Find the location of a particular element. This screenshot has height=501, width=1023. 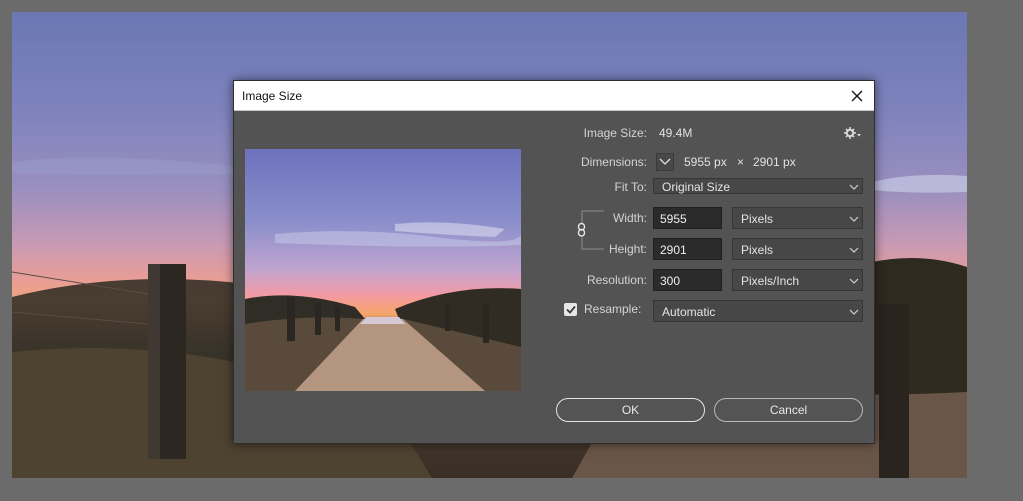

image-size-label: Image Size: is located at coordinates (615, 133).